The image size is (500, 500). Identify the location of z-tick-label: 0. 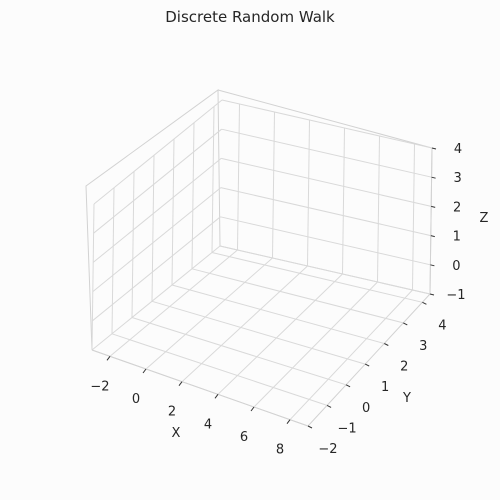
(456, 266).